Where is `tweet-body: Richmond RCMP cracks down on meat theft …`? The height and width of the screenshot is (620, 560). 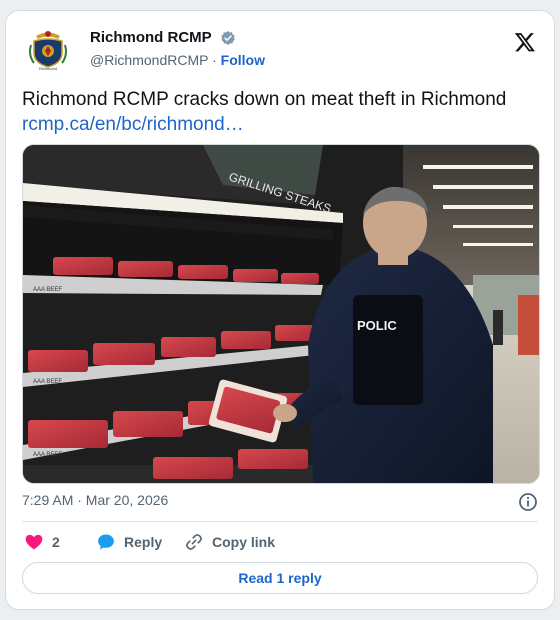
tweet-body: Richmond RCMP cracks down on meat theft … is located at coordinates (280, 112).